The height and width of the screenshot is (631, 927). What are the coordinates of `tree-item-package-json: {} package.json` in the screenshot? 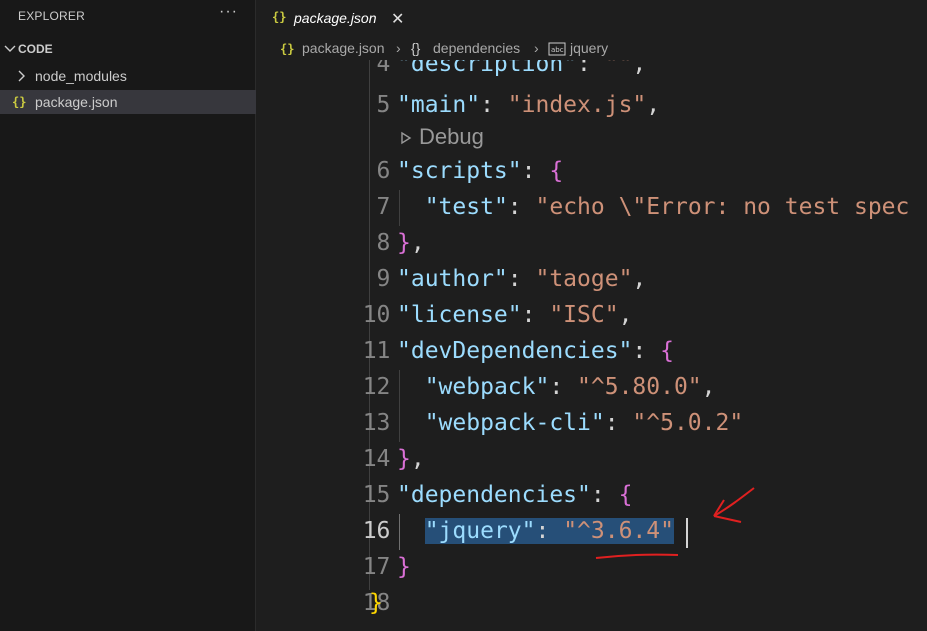 It's located at (128, 102).